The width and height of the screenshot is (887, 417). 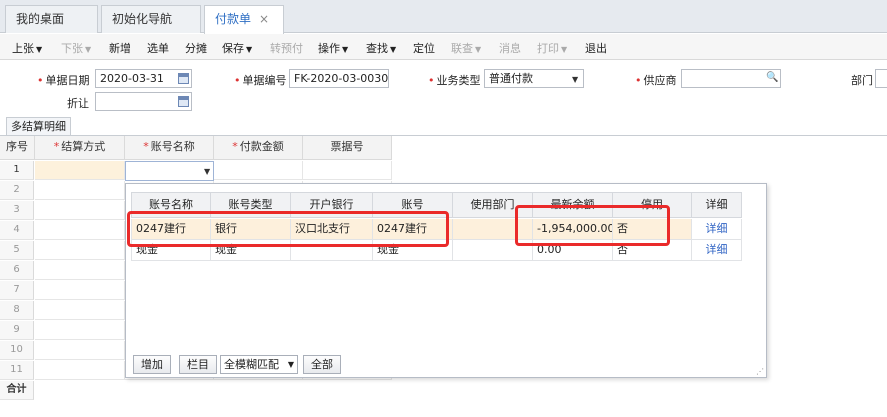 What do you see at coordinates (152, 364) in the screenshot?
I see `popup-add-button: 增加` at bounding box center [152, 364].